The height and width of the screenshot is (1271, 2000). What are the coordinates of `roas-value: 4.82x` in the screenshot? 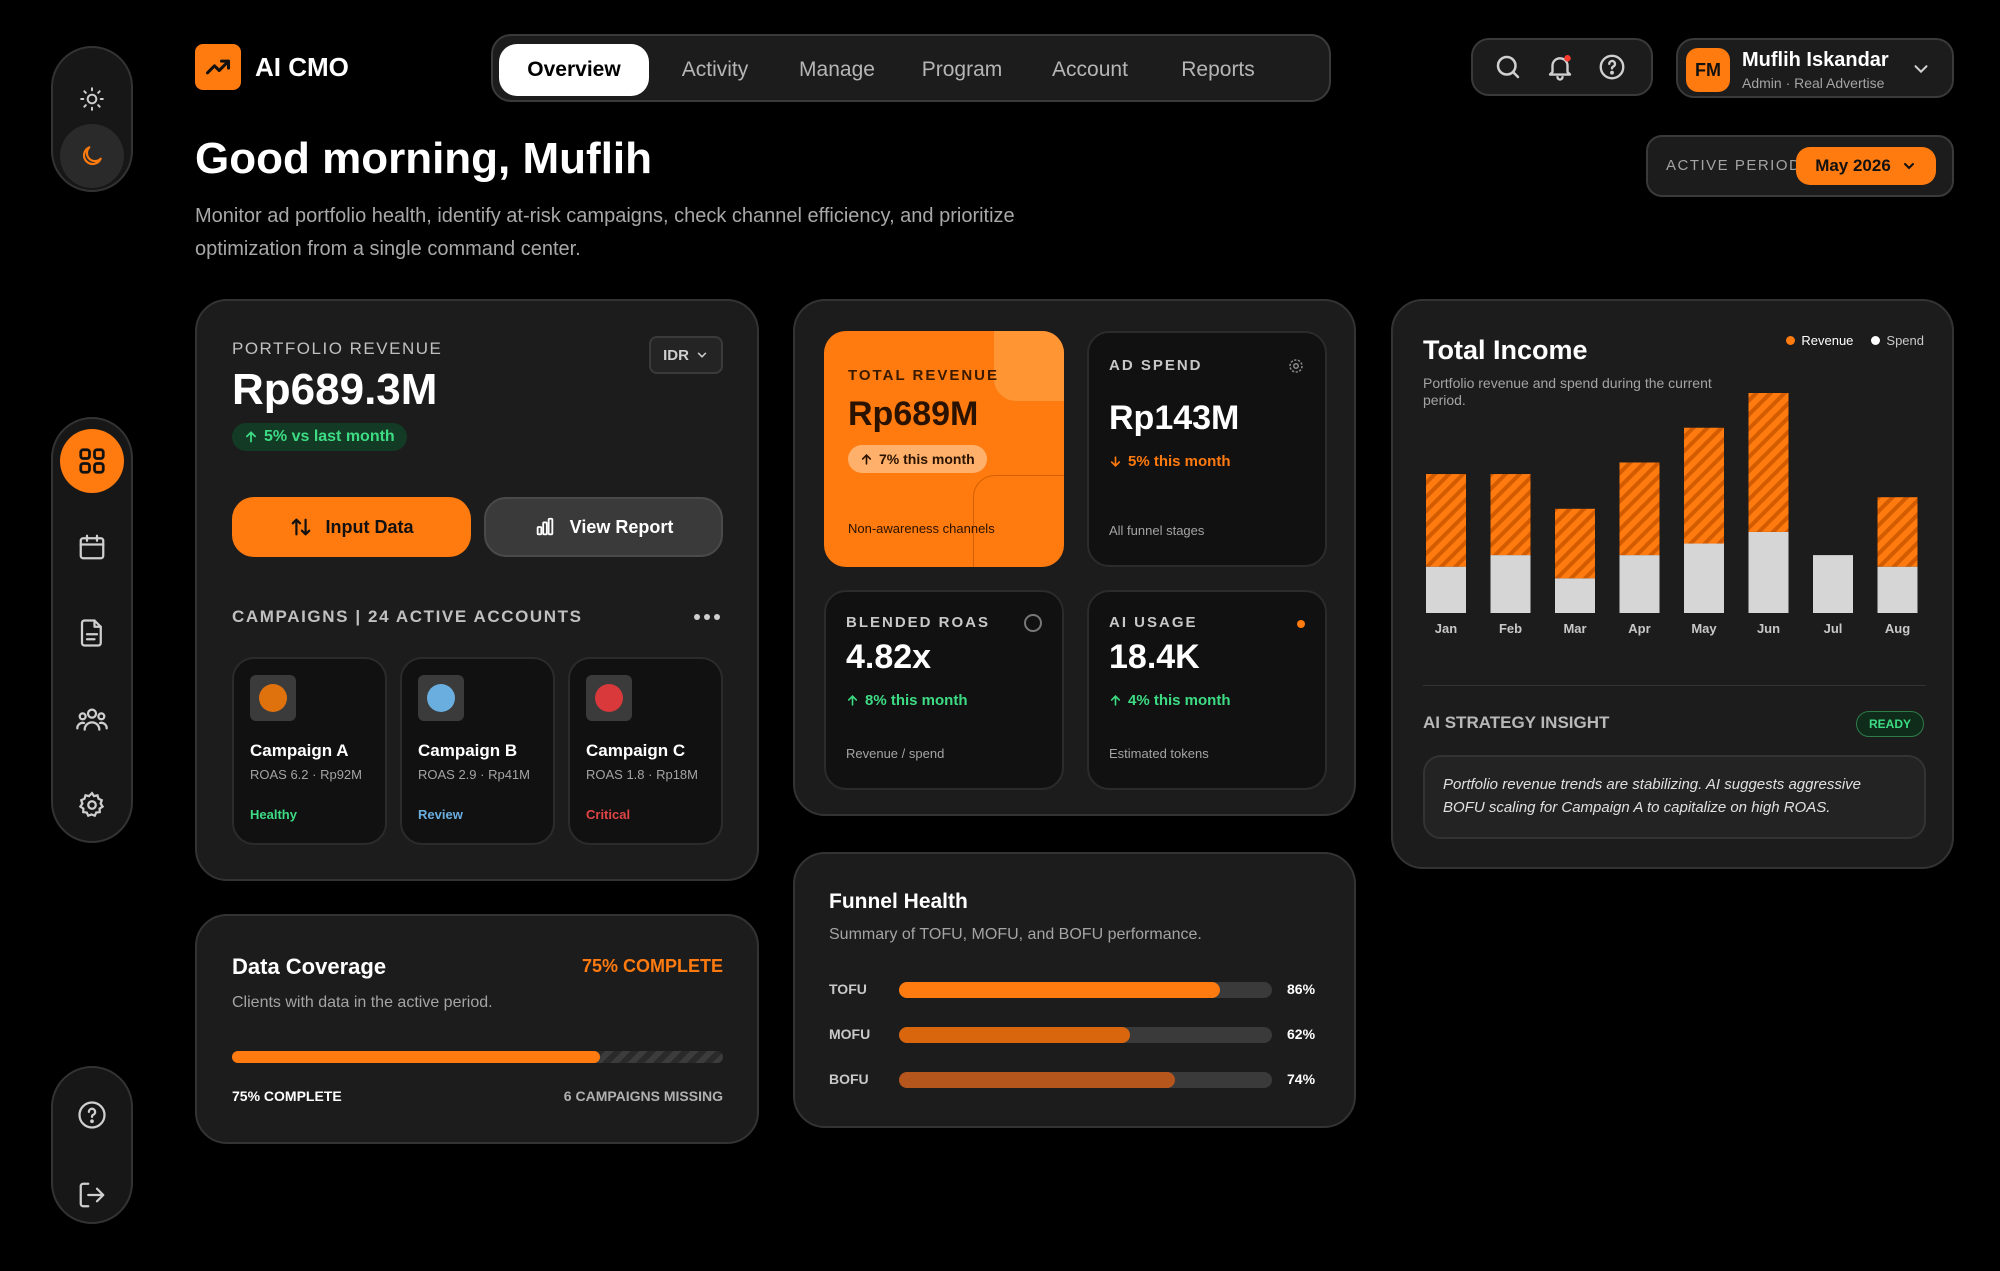 It's located at (889, 657).